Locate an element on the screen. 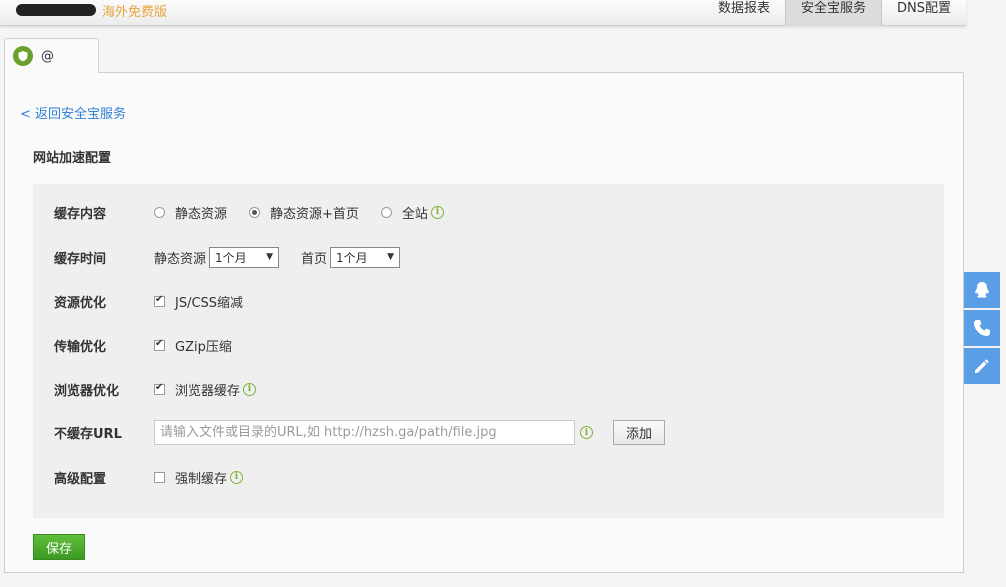  phone-icon is located at coordinates (982, 328).